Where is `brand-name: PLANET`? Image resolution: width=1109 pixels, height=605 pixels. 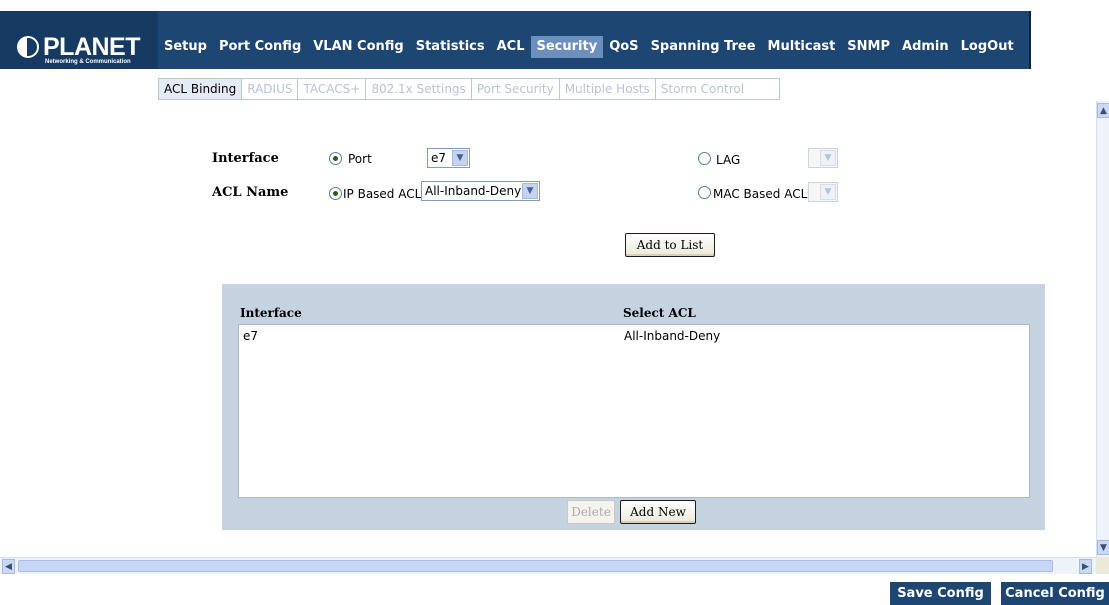
brand-name: PLANET is located at coordinates (92, 47).